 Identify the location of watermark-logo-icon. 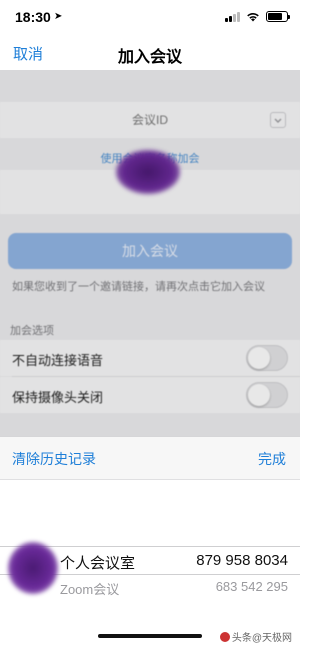
(224, 636).